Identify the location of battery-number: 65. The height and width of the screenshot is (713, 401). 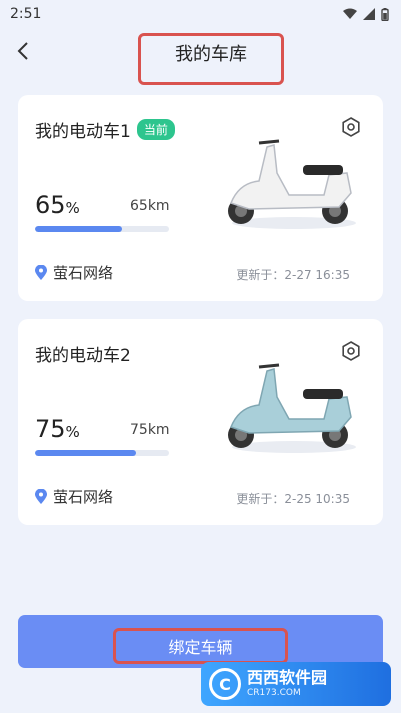
(50, 205).